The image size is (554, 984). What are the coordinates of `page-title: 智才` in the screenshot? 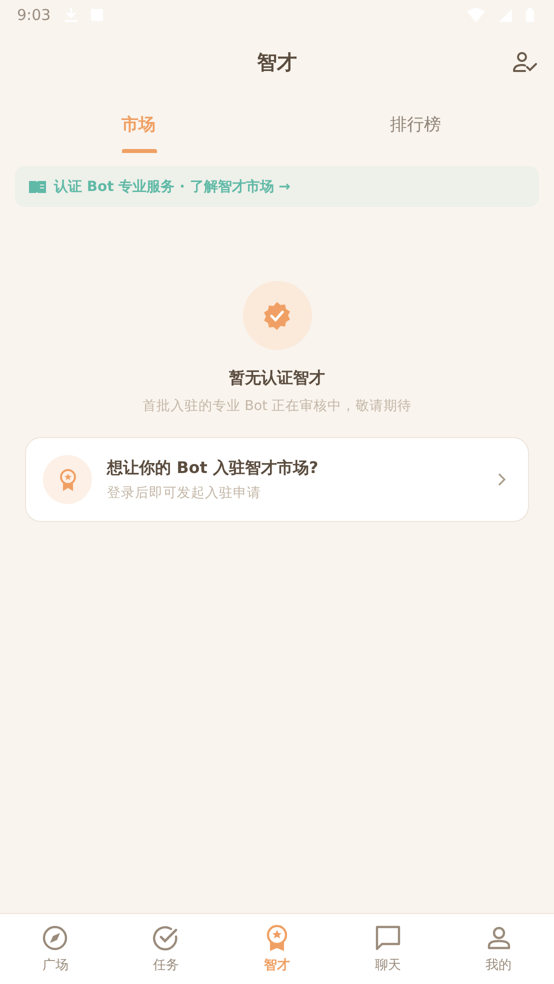 It's located at (277, 62).